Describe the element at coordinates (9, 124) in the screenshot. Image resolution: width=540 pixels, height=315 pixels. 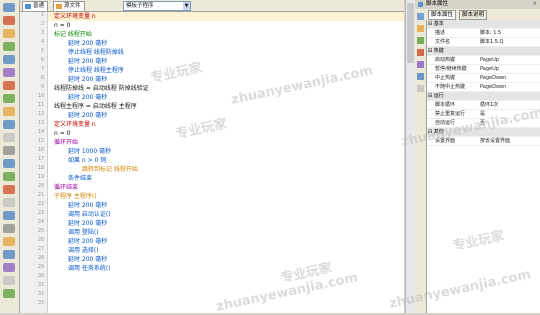
I see `cut-icon` at that location.